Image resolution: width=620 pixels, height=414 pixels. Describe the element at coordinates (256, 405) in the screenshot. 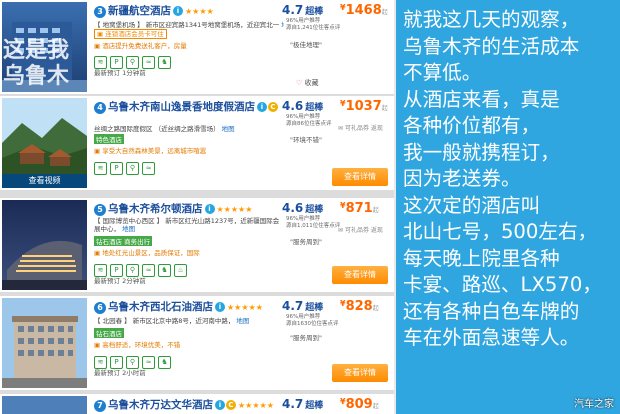

I see `rating-stars: ★★★★★` at that location.